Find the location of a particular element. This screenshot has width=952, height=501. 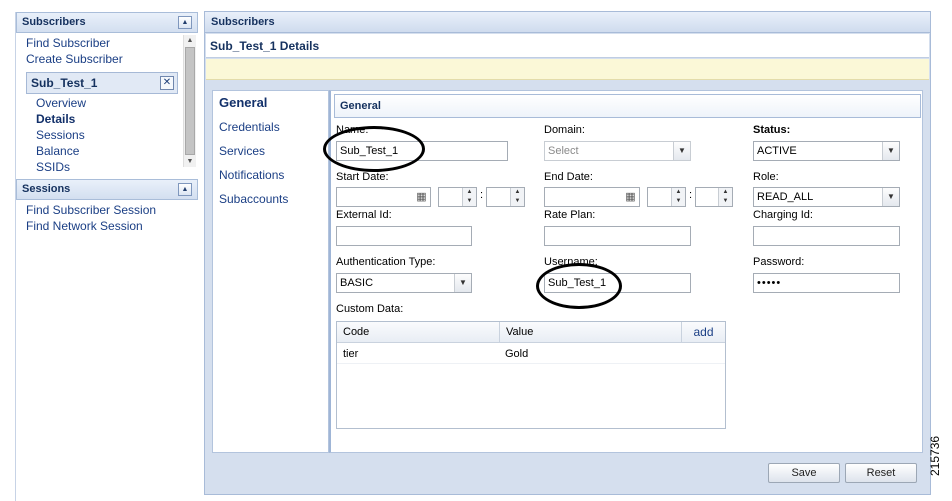

external-id-label: External Id: is located at coordinates (364, 215).